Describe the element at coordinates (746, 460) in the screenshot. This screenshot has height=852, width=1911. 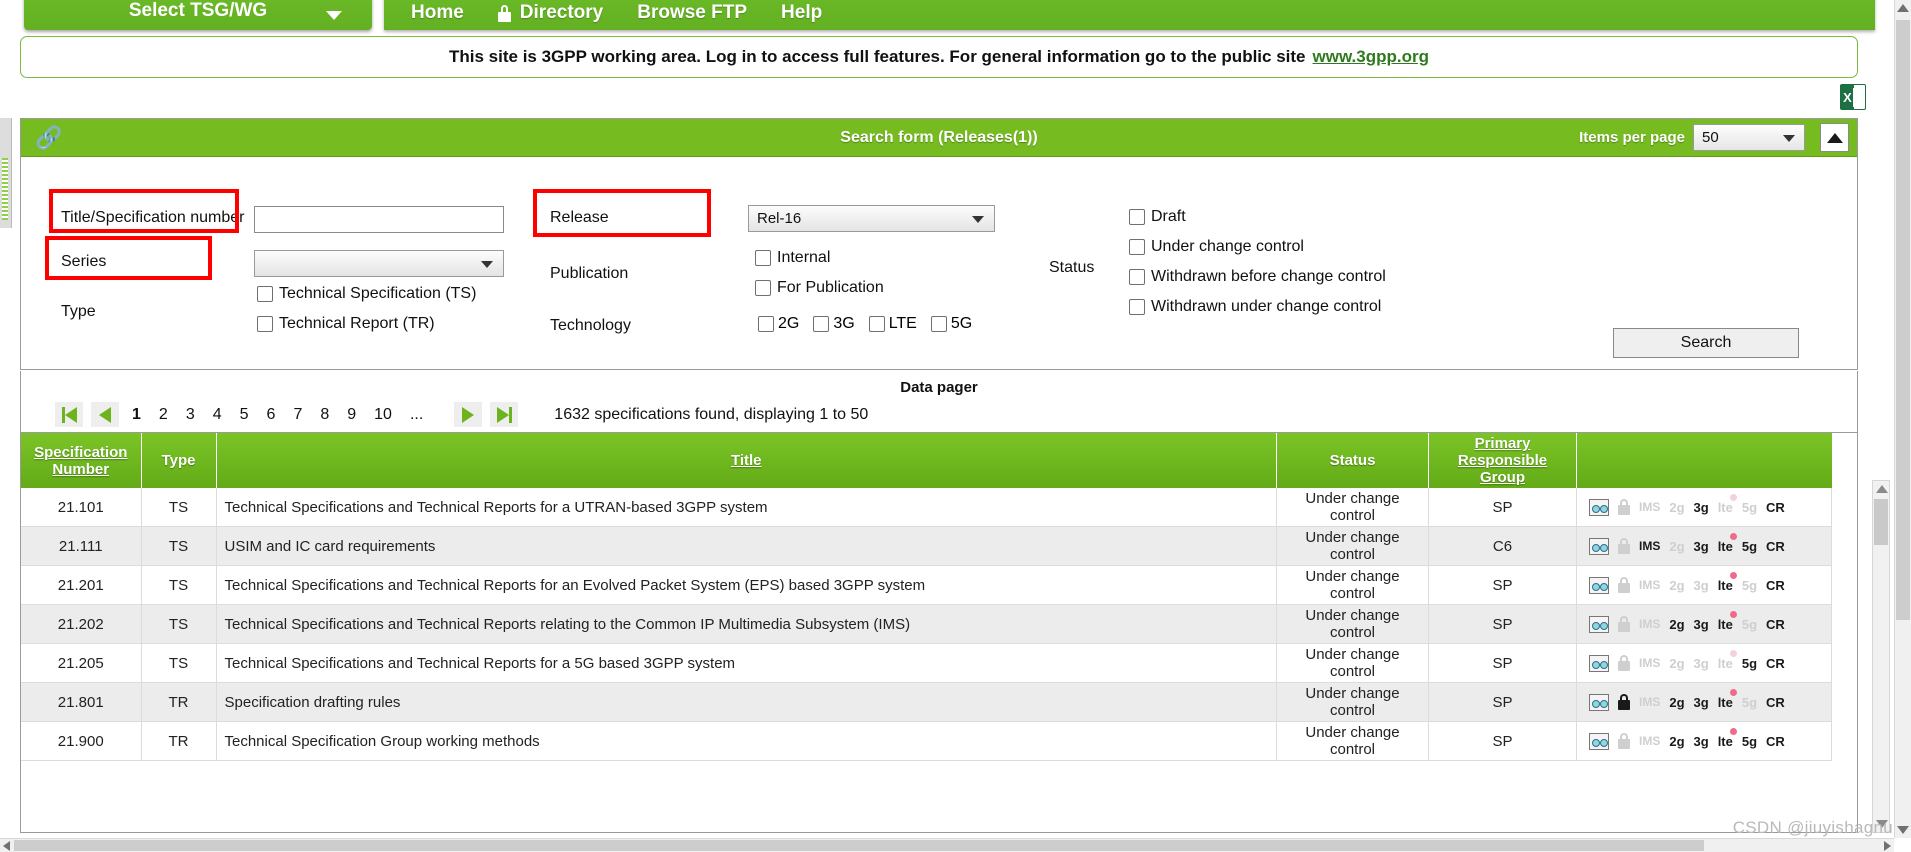
I see `column-header-title: Title` at that location.